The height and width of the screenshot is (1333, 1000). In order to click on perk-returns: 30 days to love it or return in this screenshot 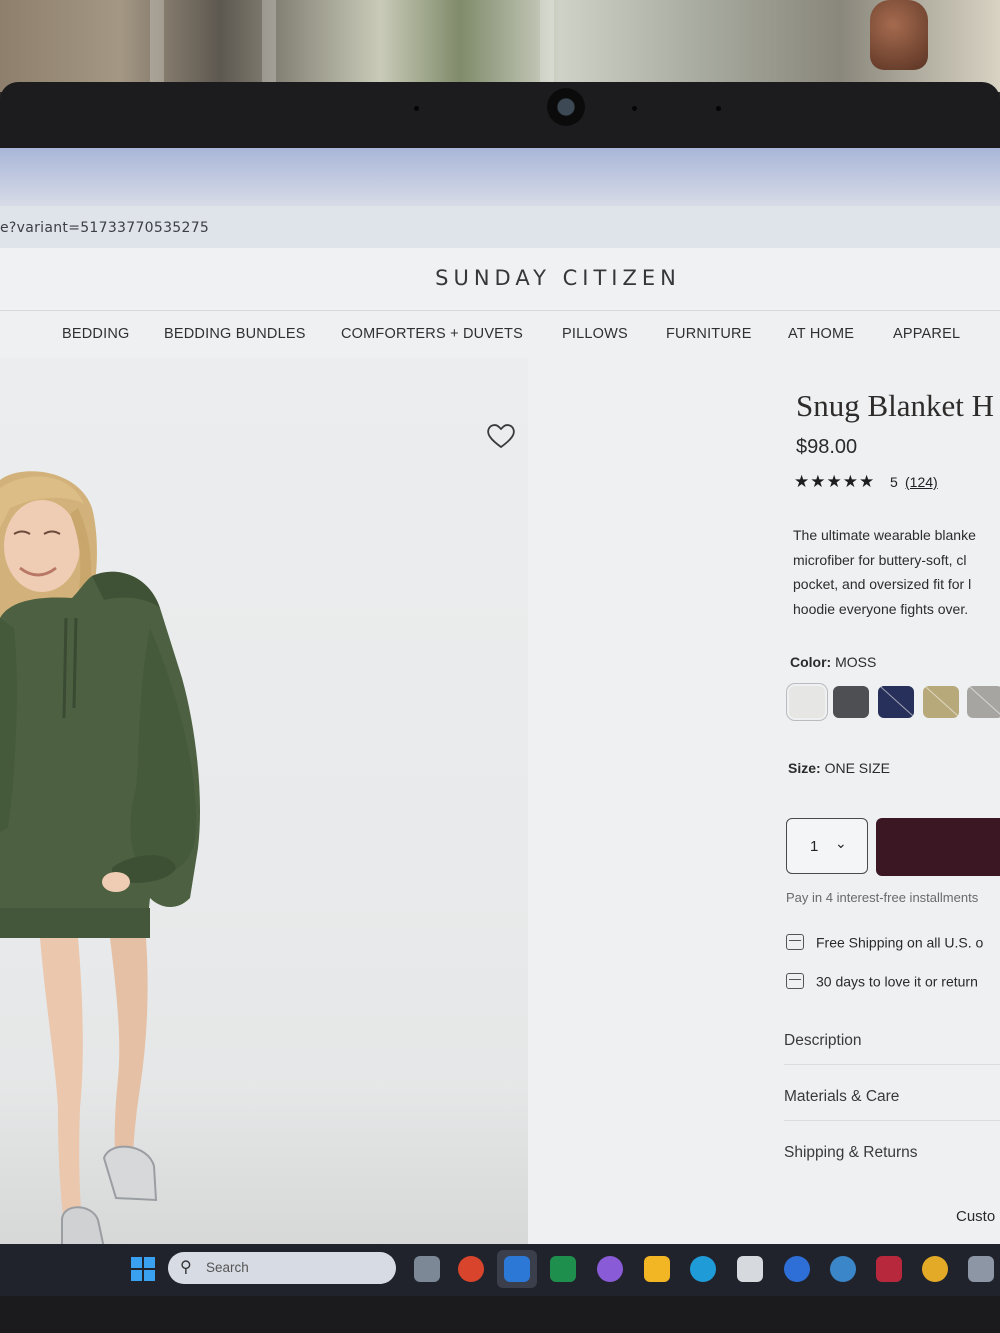, I will do `click(882, 981)`.